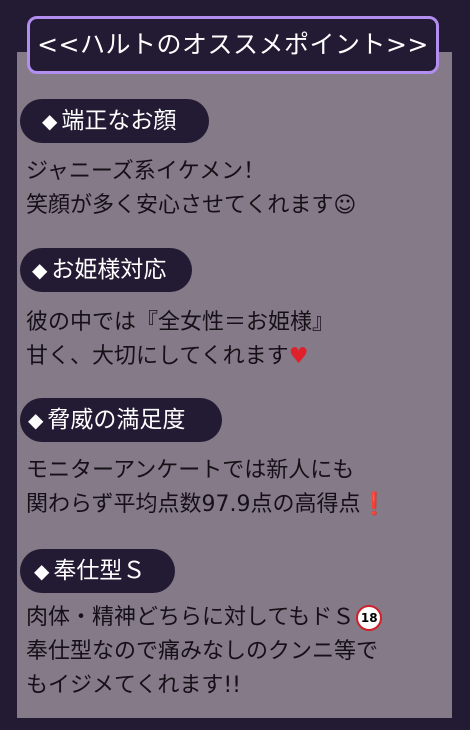 Image resolution: width=470 pixels, height=730 pixels. I want to click on body-line: 奉仕型なので痛みなしのクンニ等で, so click(202, 651).